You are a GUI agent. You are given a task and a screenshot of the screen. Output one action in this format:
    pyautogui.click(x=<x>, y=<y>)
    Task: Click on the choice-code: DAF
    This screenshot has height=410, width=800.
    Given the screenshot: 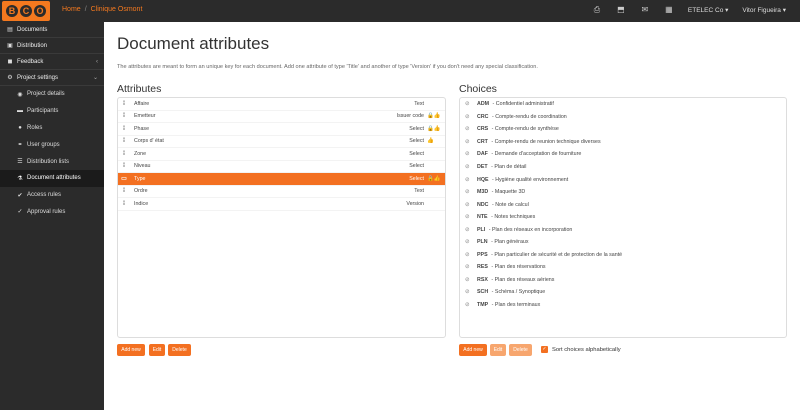 What is the action you would take?
    pyautogui.click(x=482, y=154)
    